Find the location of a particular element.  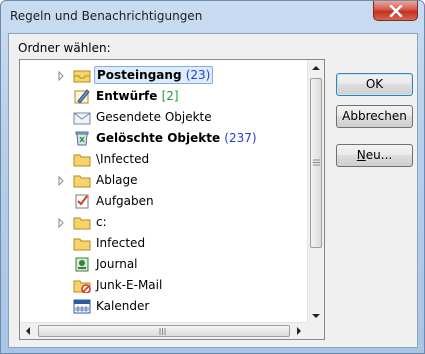

folder-label-group: Ablage is located at coordinates (117, 180).